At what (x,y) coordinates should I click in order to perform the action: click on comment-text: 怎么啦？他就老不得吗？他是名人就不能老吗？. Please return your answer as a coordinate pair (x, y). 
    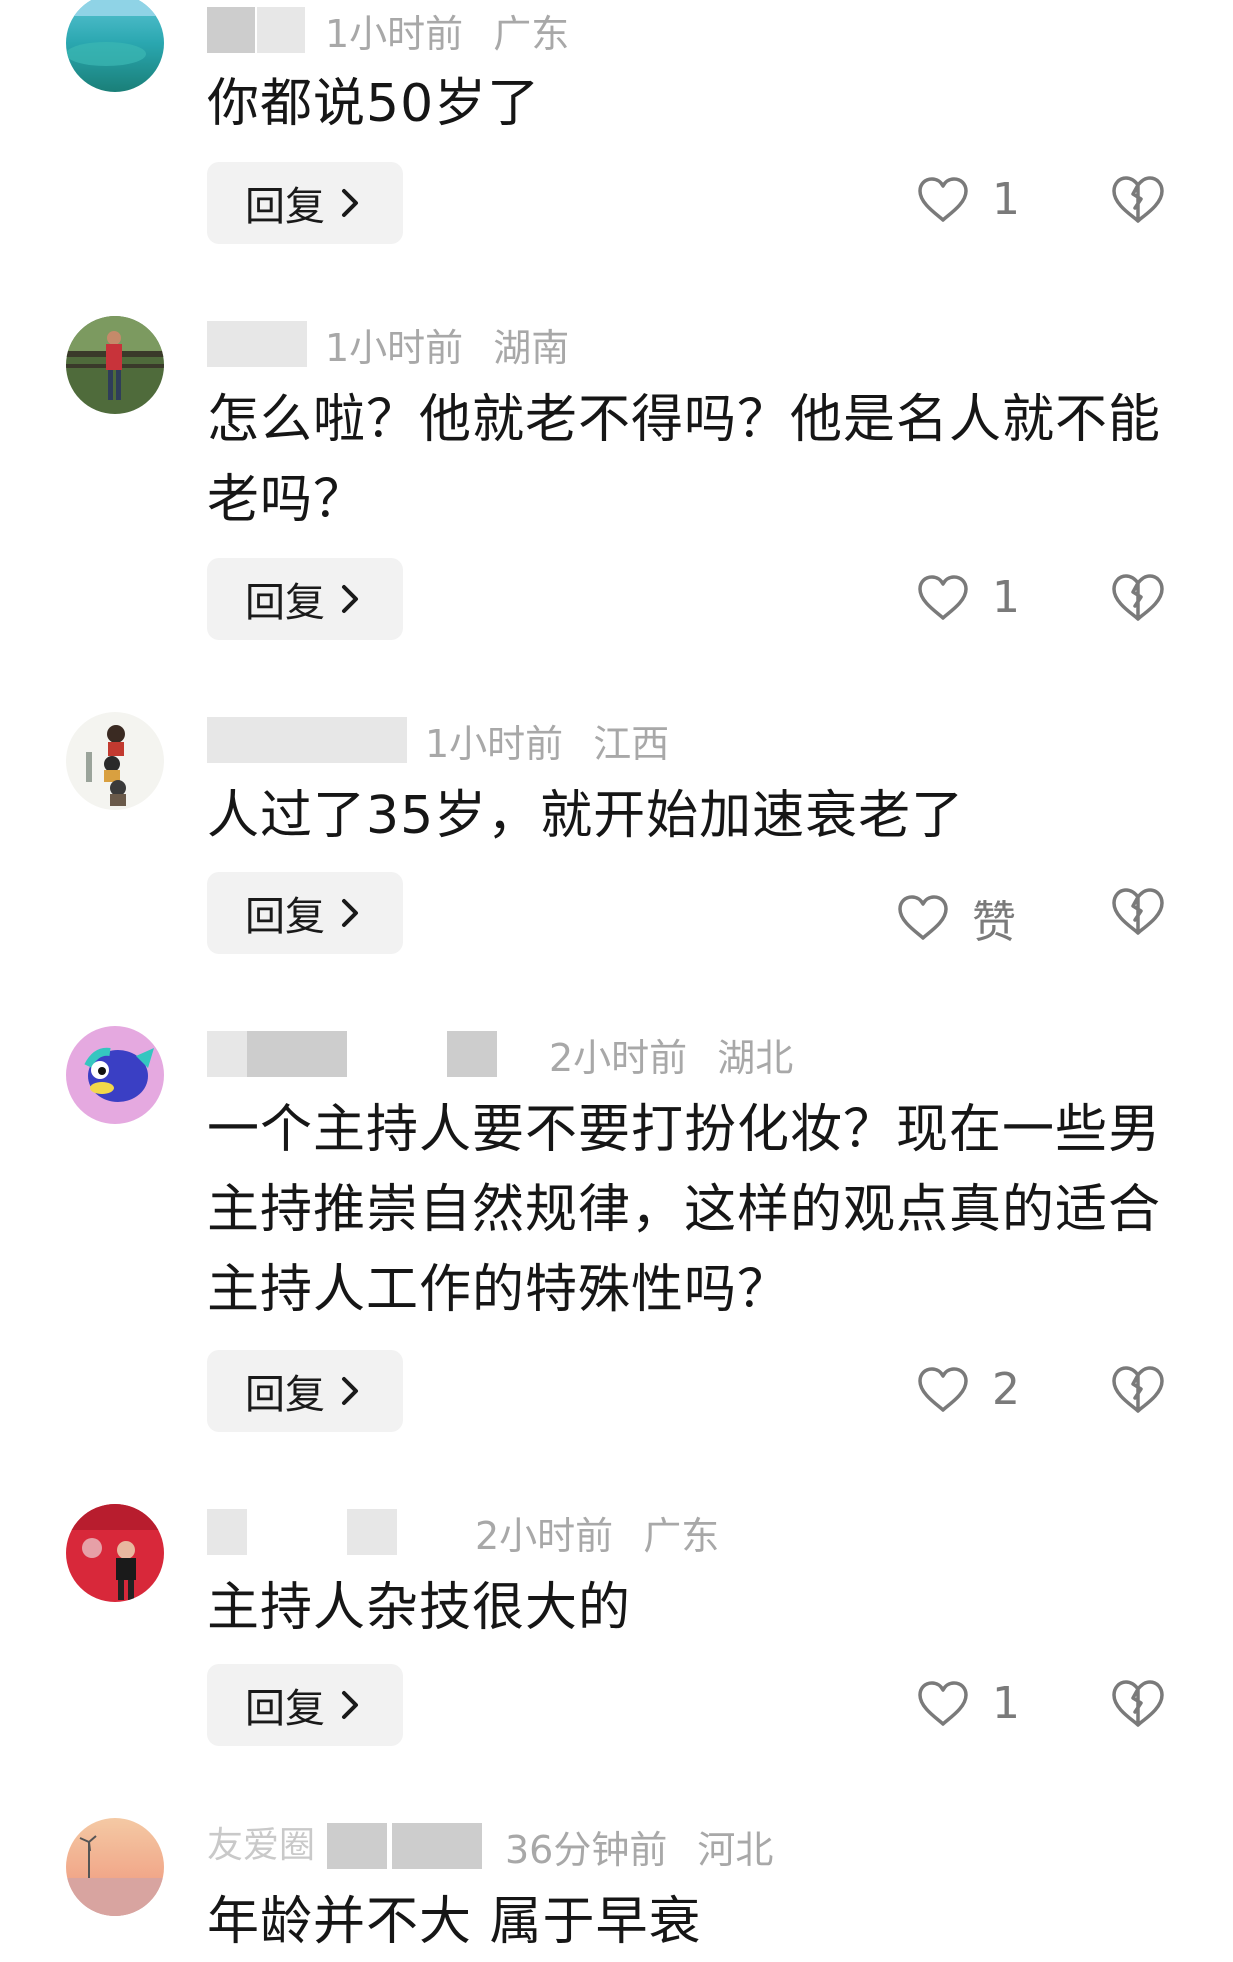
    Looking at the image, I should click on (684, 460).